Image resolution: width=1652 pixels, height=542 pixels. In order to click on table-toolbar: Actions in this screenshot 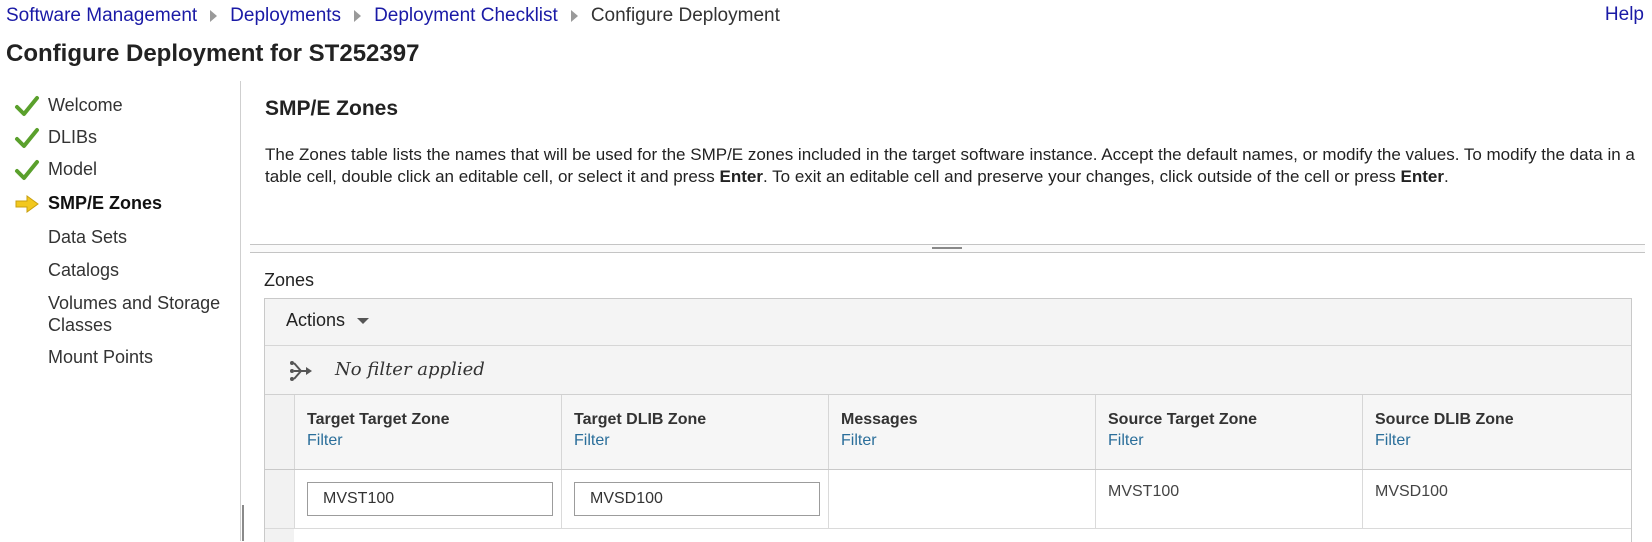, I will do `click(948, 322)`.